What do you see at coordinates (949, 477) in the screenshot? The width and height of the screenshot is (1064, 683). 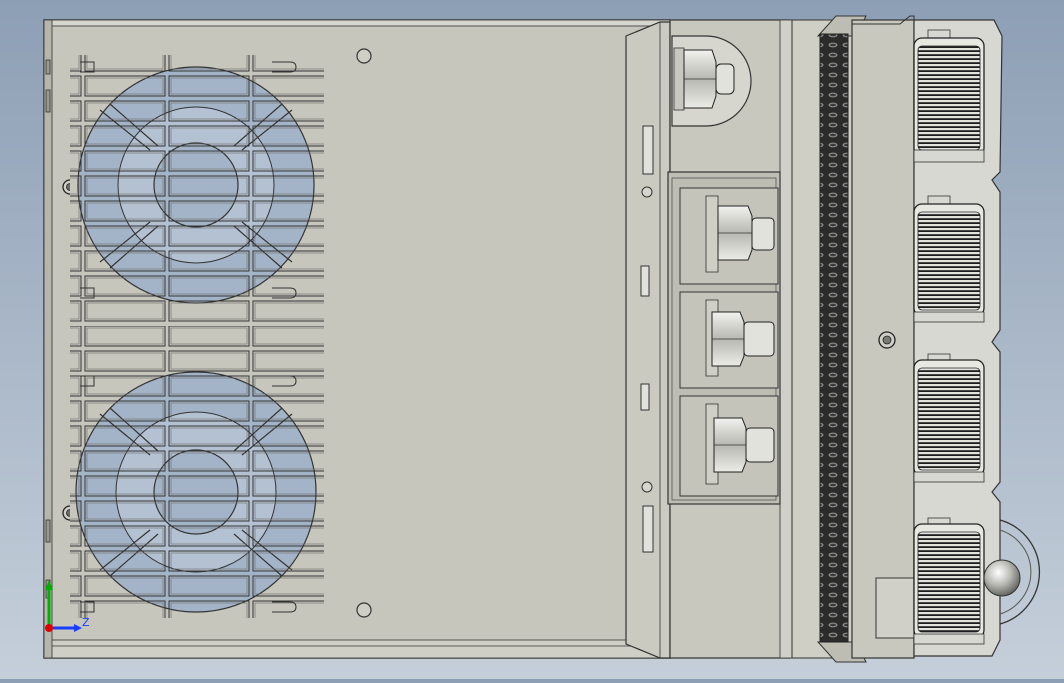 I see `connector-3-collar` at bounding box center [949, 477].